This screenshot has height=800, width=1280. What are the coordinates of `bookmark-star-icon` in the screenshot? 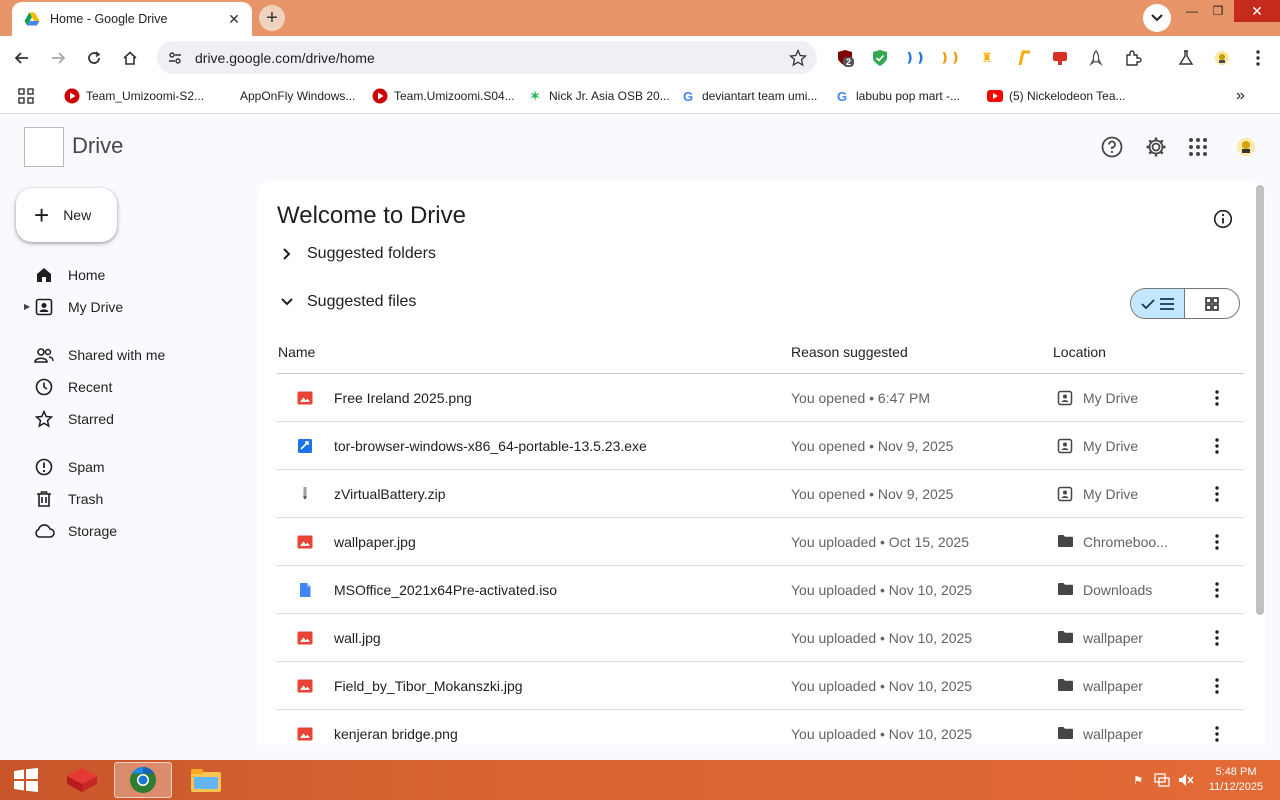 It's located at (798, 57).